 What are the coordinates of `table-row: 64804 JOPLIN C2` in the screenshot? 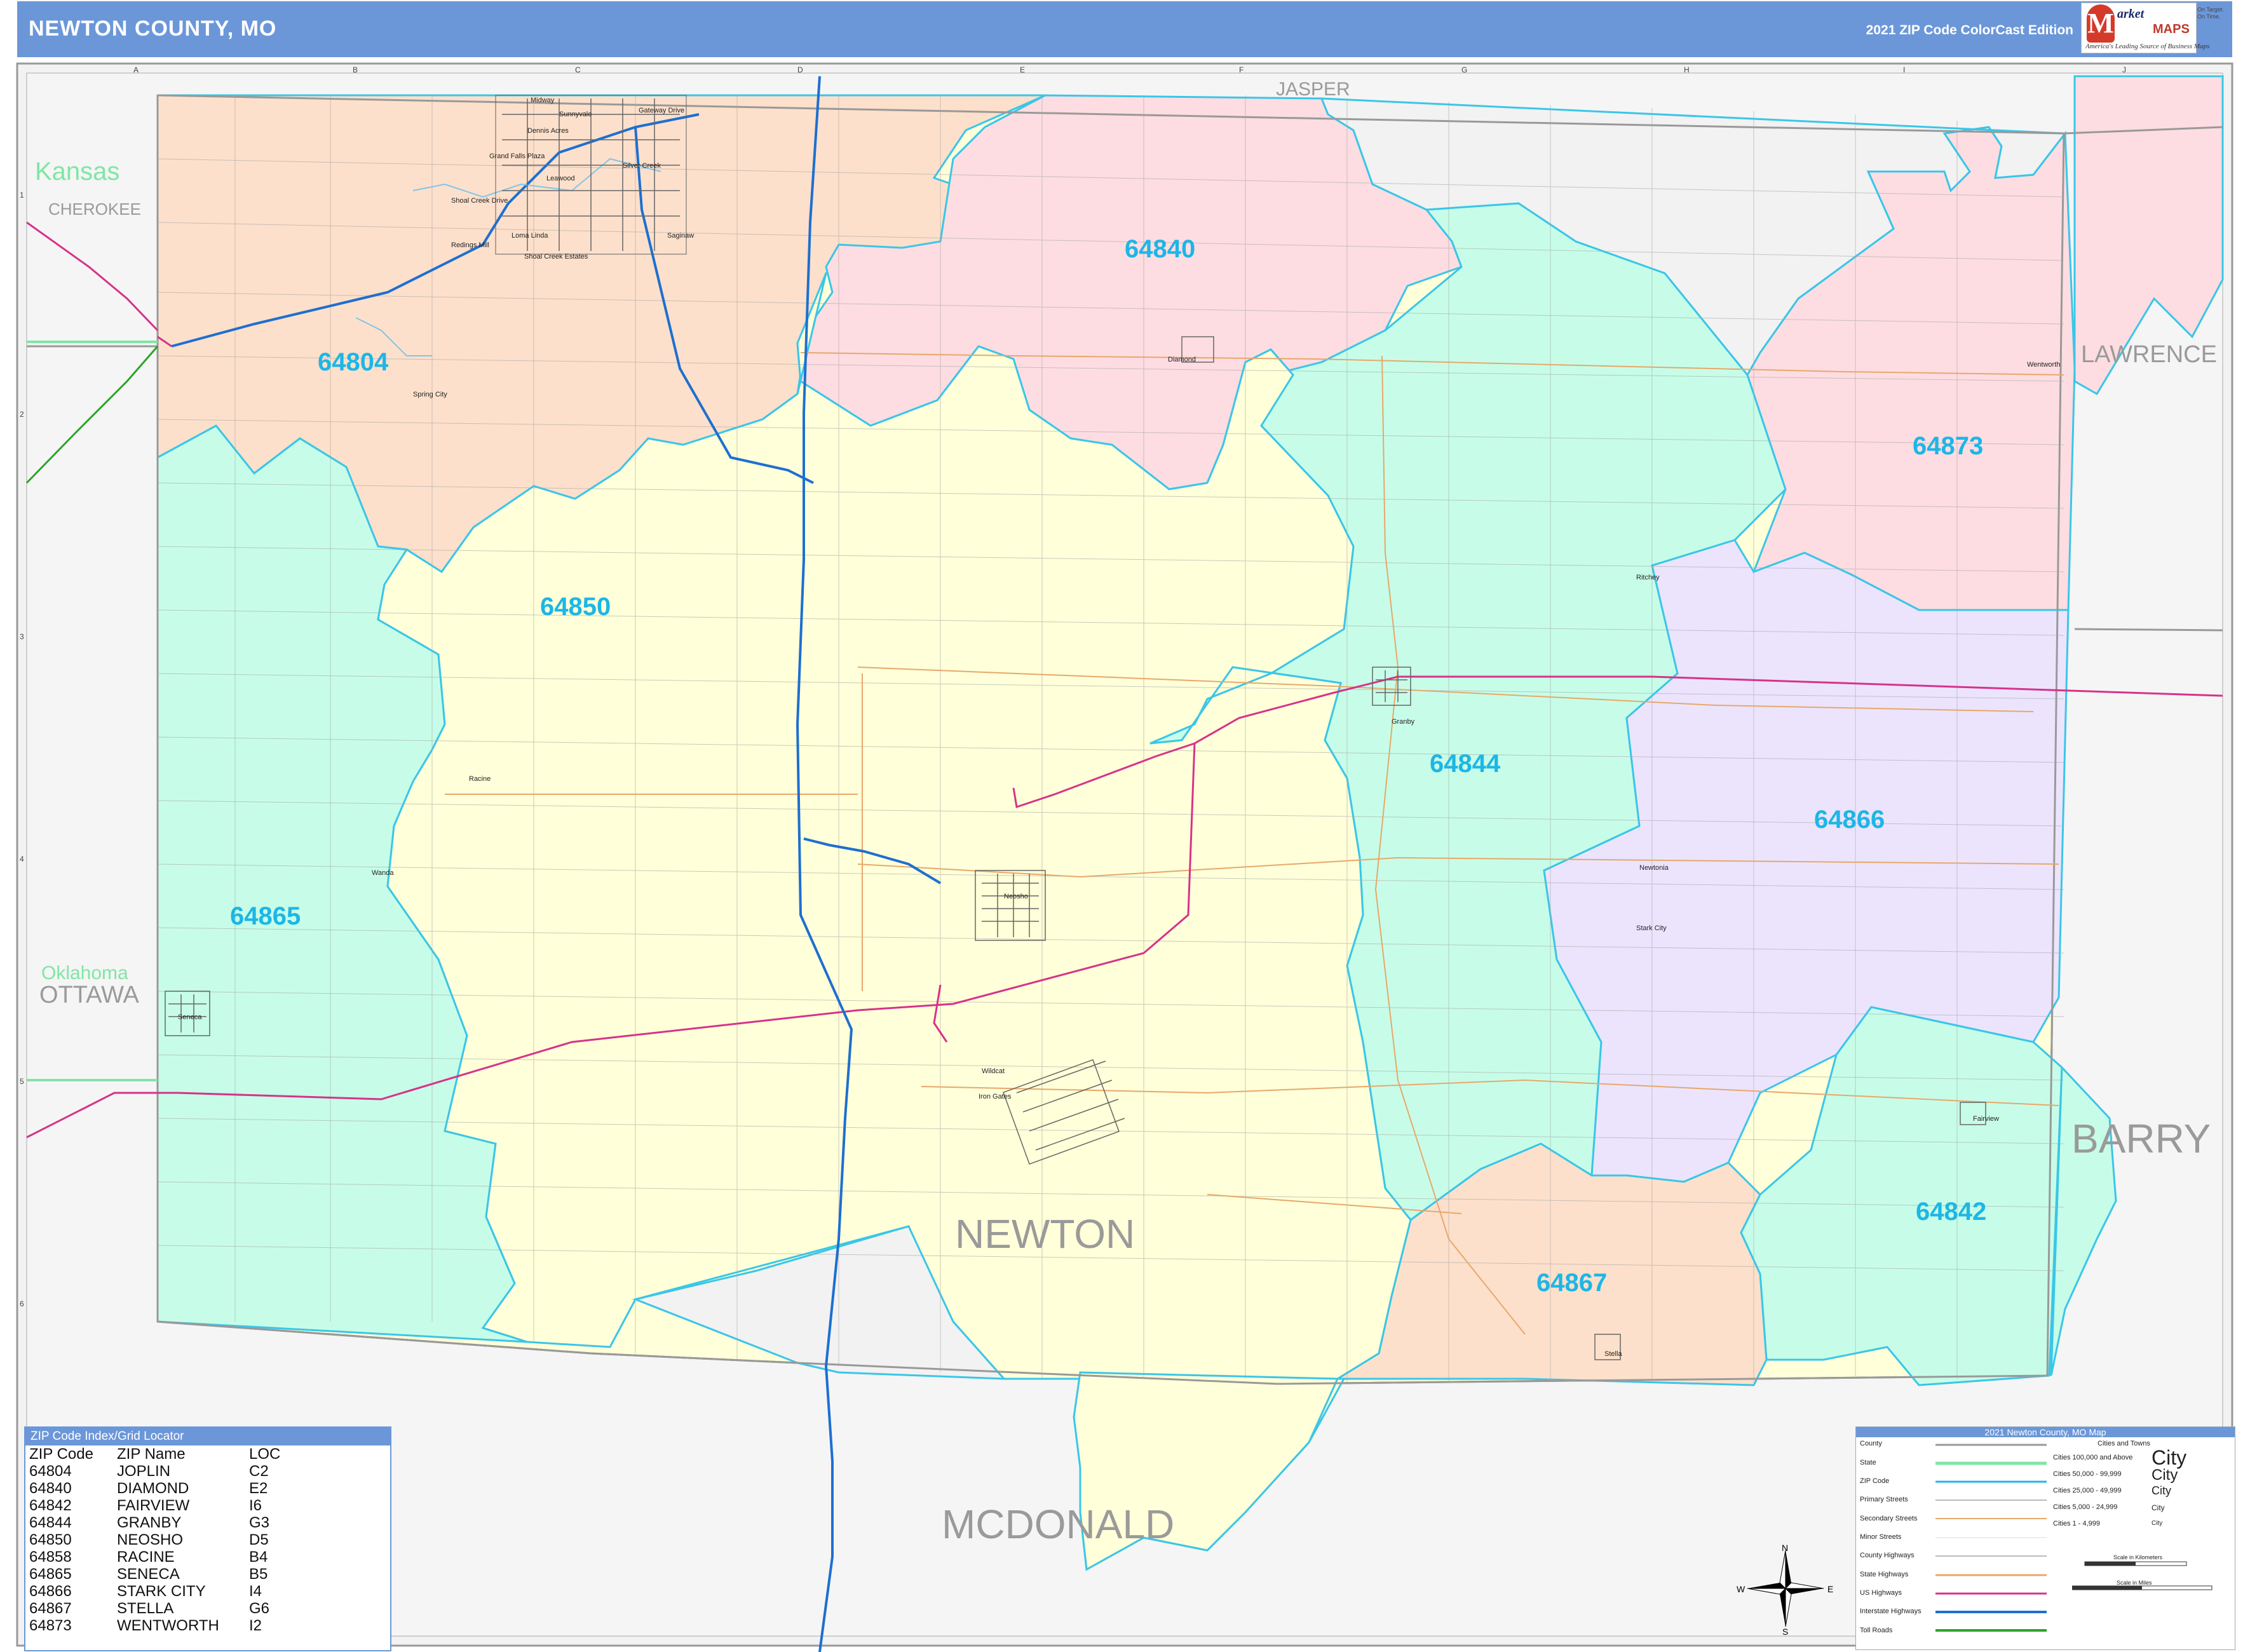 It's located at (156, 1471).